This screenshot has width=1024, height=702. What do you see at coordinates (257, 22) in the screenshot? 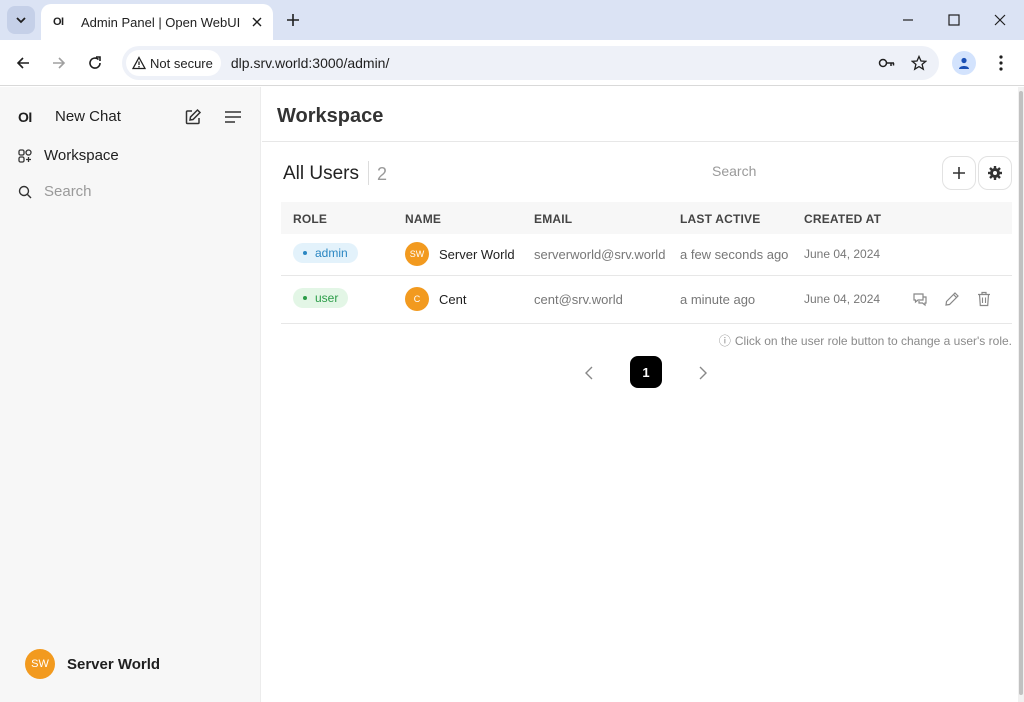
I see `tab-close-icon` at bounding box center [257, 22].